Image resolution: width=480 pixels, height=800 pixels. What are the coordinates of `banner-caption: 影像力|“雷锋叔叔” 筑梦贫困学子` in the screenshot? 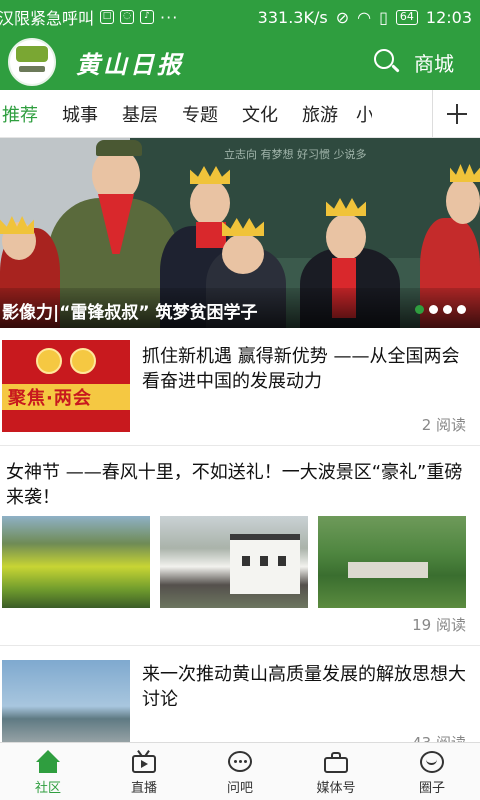 It's located at (240, 308).